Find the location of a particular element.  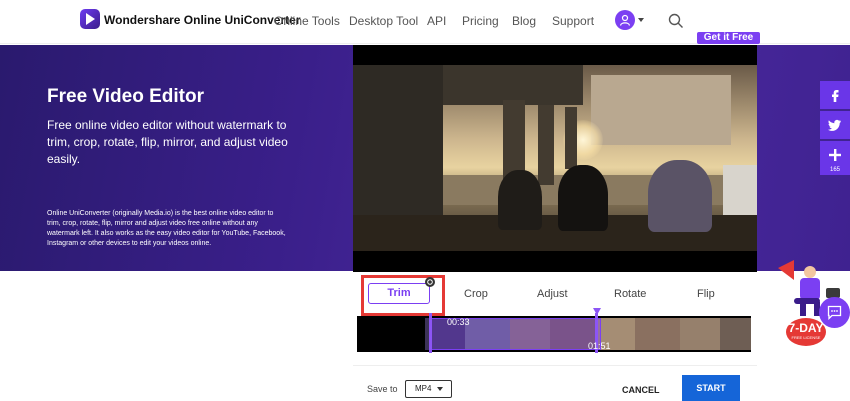

tab-flip: Flip is located at coordinates (706, 294).